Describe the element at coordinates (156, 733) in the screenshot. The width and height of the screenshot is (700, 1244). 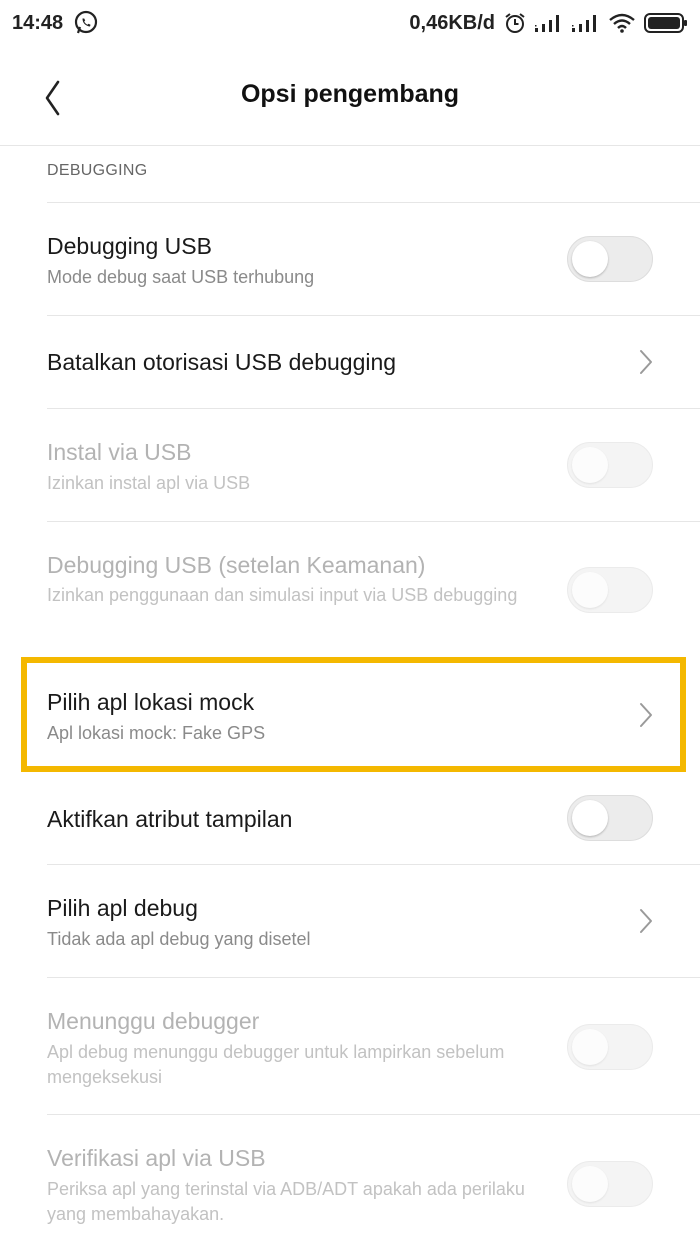
I see `setting-subtitle: Apl lokasi mock: Fake GPS` at that location.